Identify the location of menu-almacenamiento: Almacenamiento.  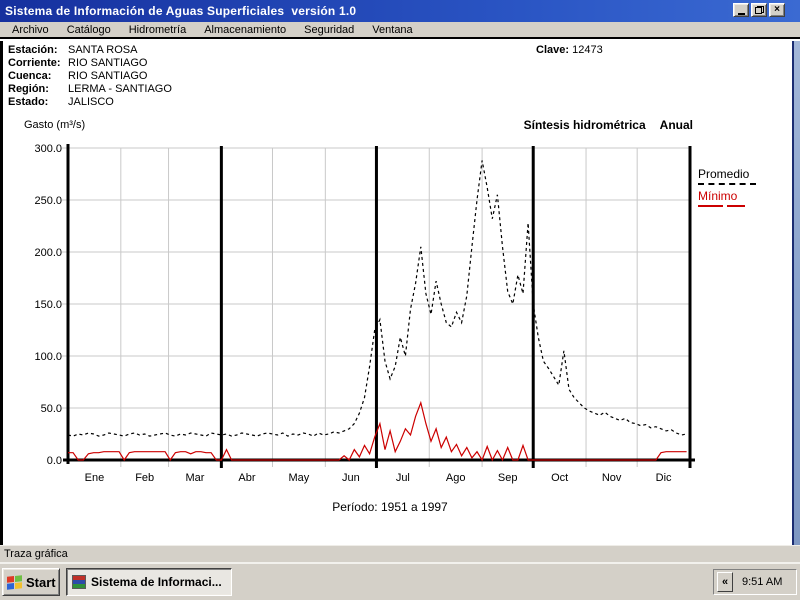
(245, 30).